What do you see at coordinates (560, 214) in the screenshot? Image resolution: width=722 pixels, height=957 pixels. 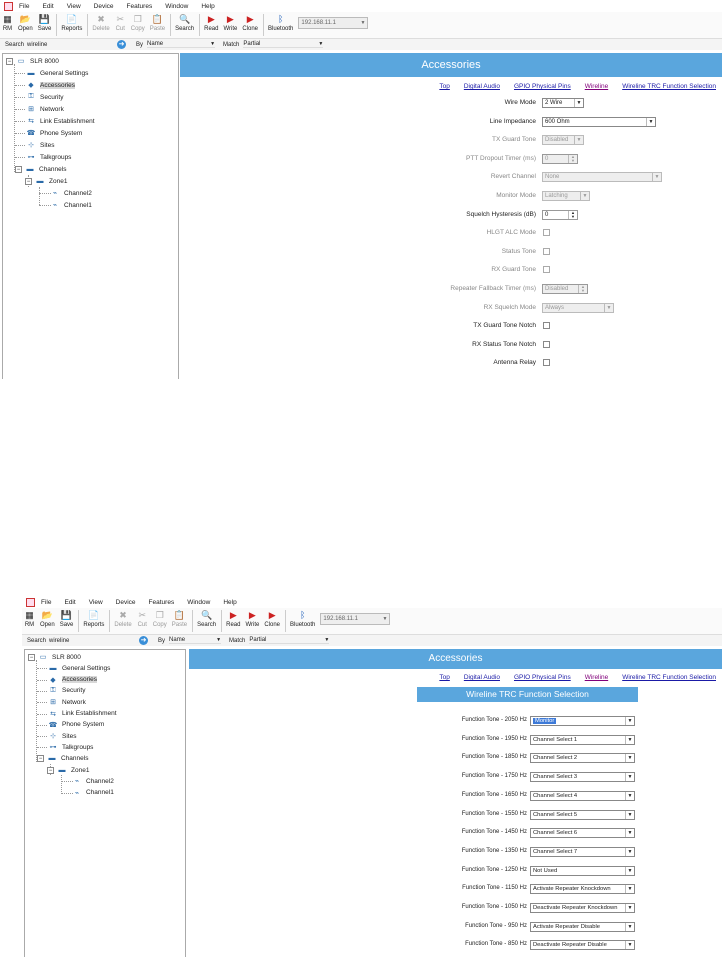 I see `squelch-hysteresis-db-stepper: 0 ▲ ▼` at bounding box center [560, 214].